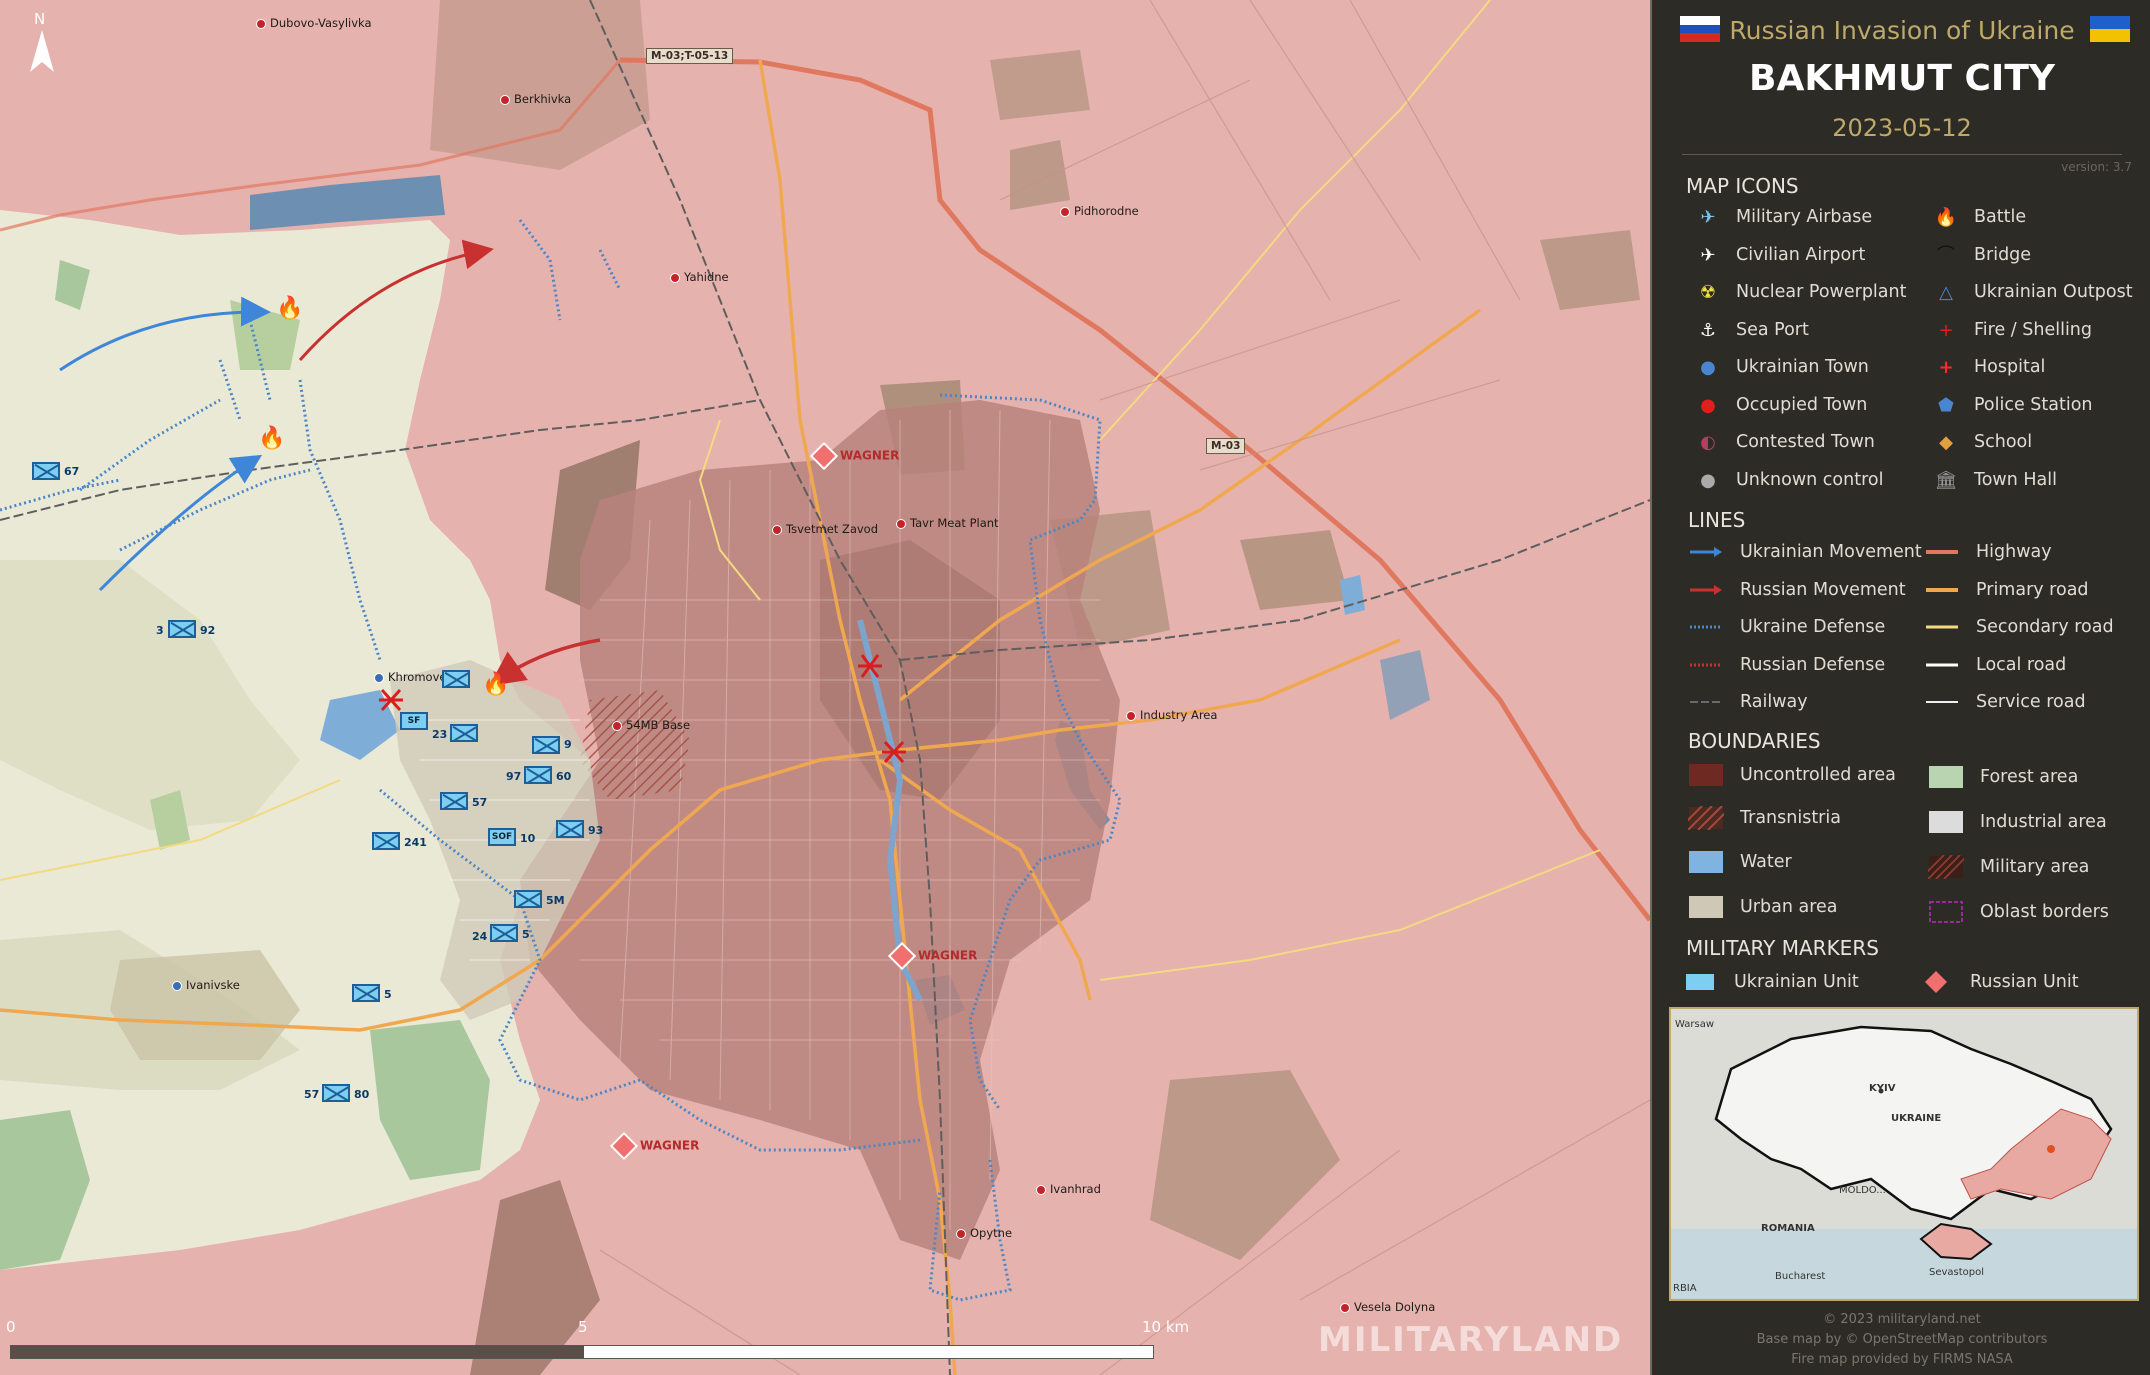 This screenshot has width=2150, height=1375. What do you see at coordinates (1706, 702) in the screenshot?
I see `railway-swatch` at bounding box center [1706, 702].